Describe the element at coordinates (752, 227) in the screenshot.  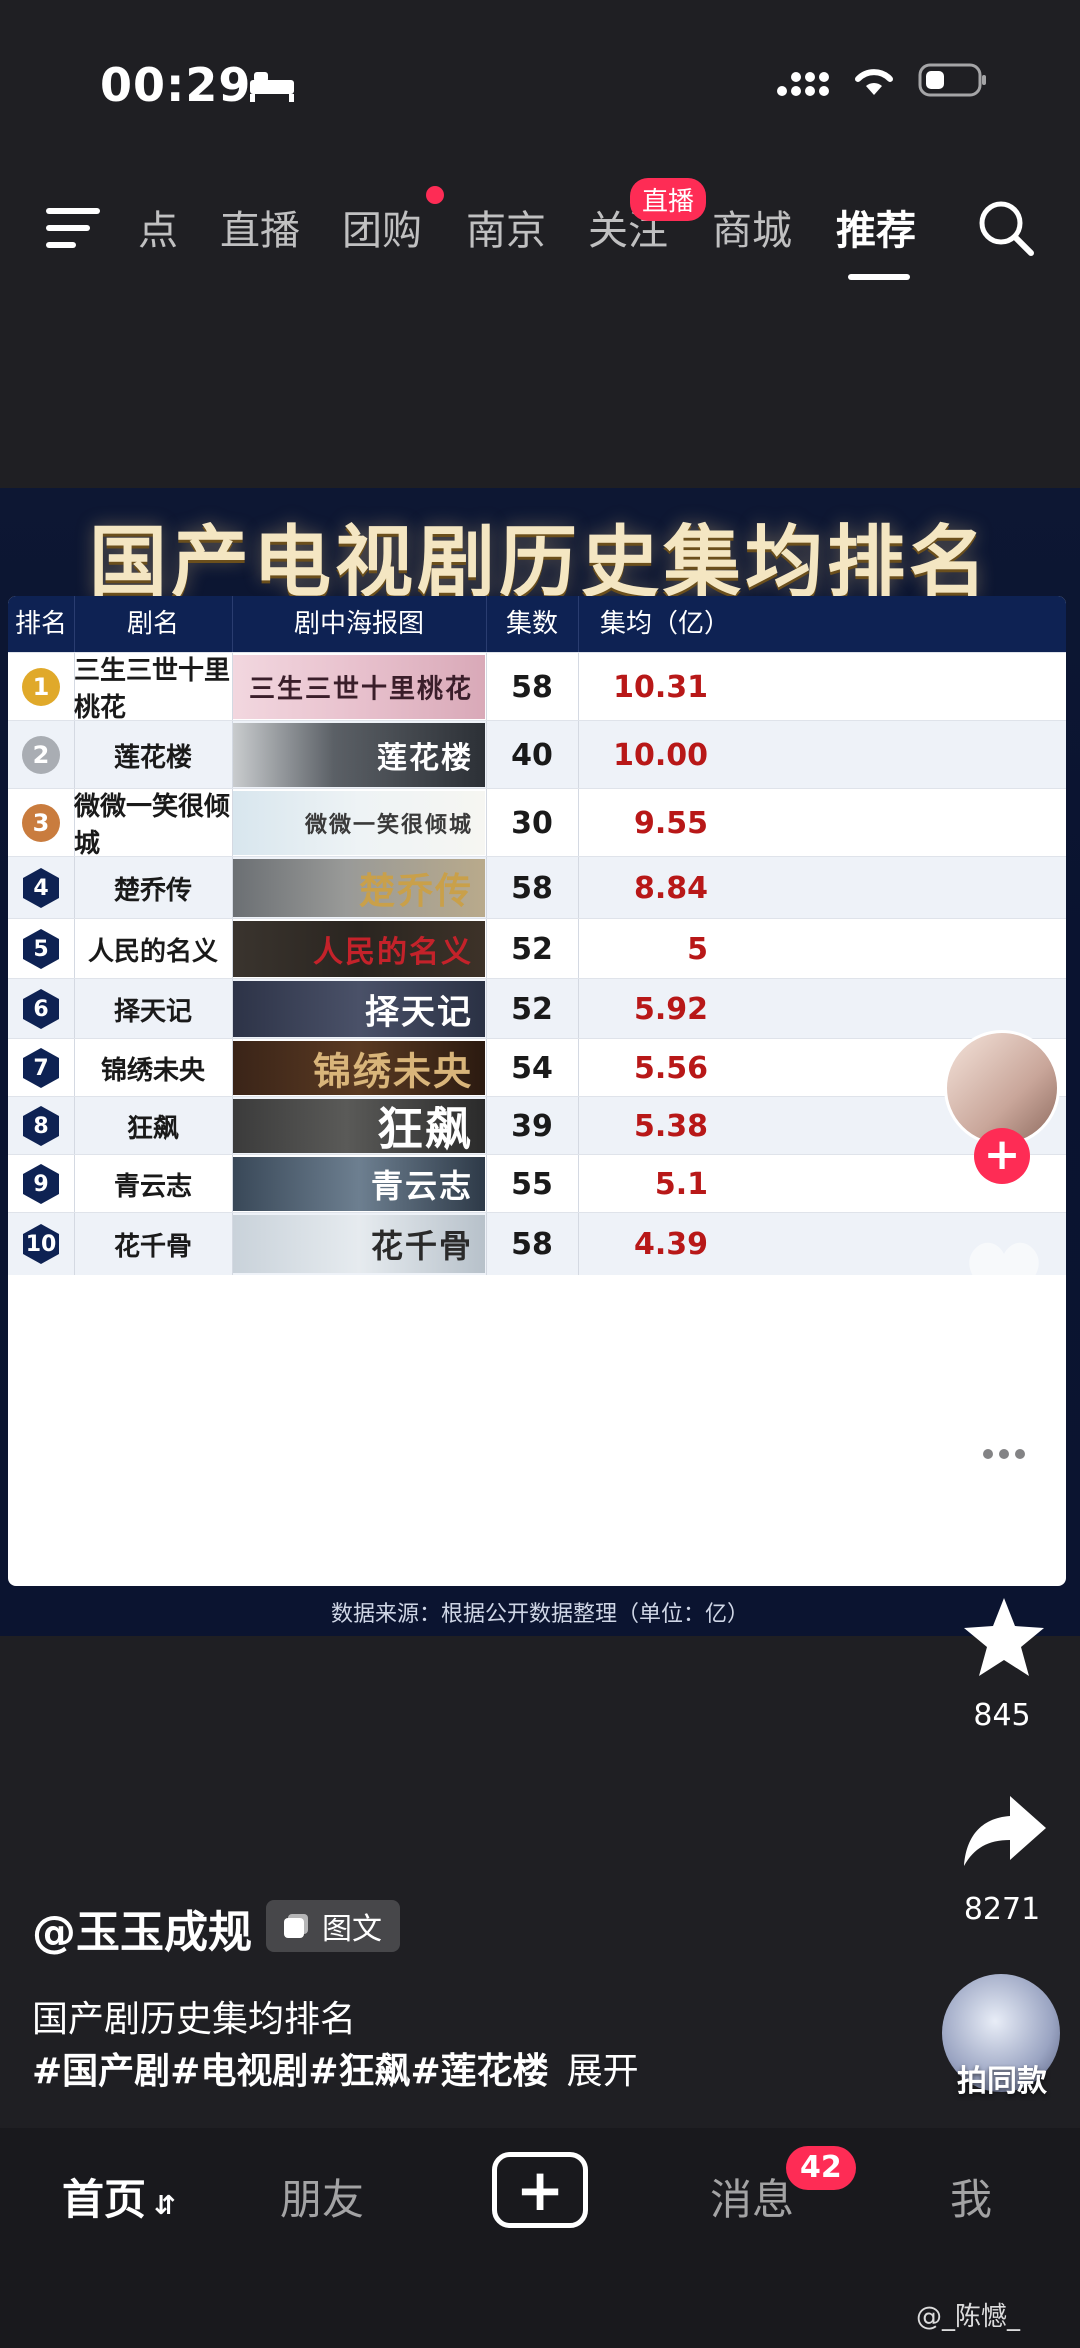
I see `tab-mall: 商城` at that location.